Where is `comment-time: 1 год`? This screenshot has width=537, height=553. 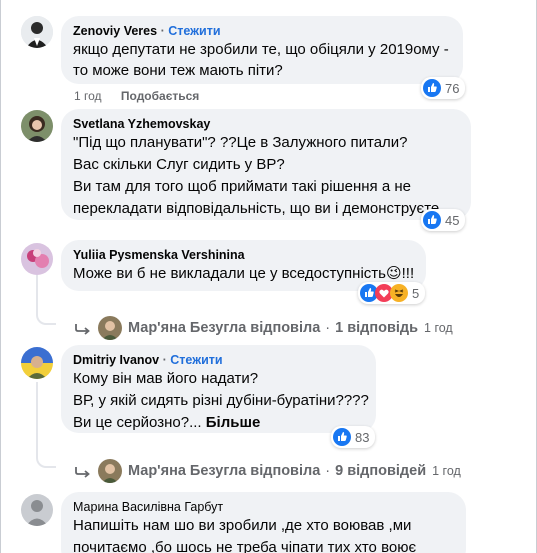 comment-time: 1 год is located at coordinates (88, 96).